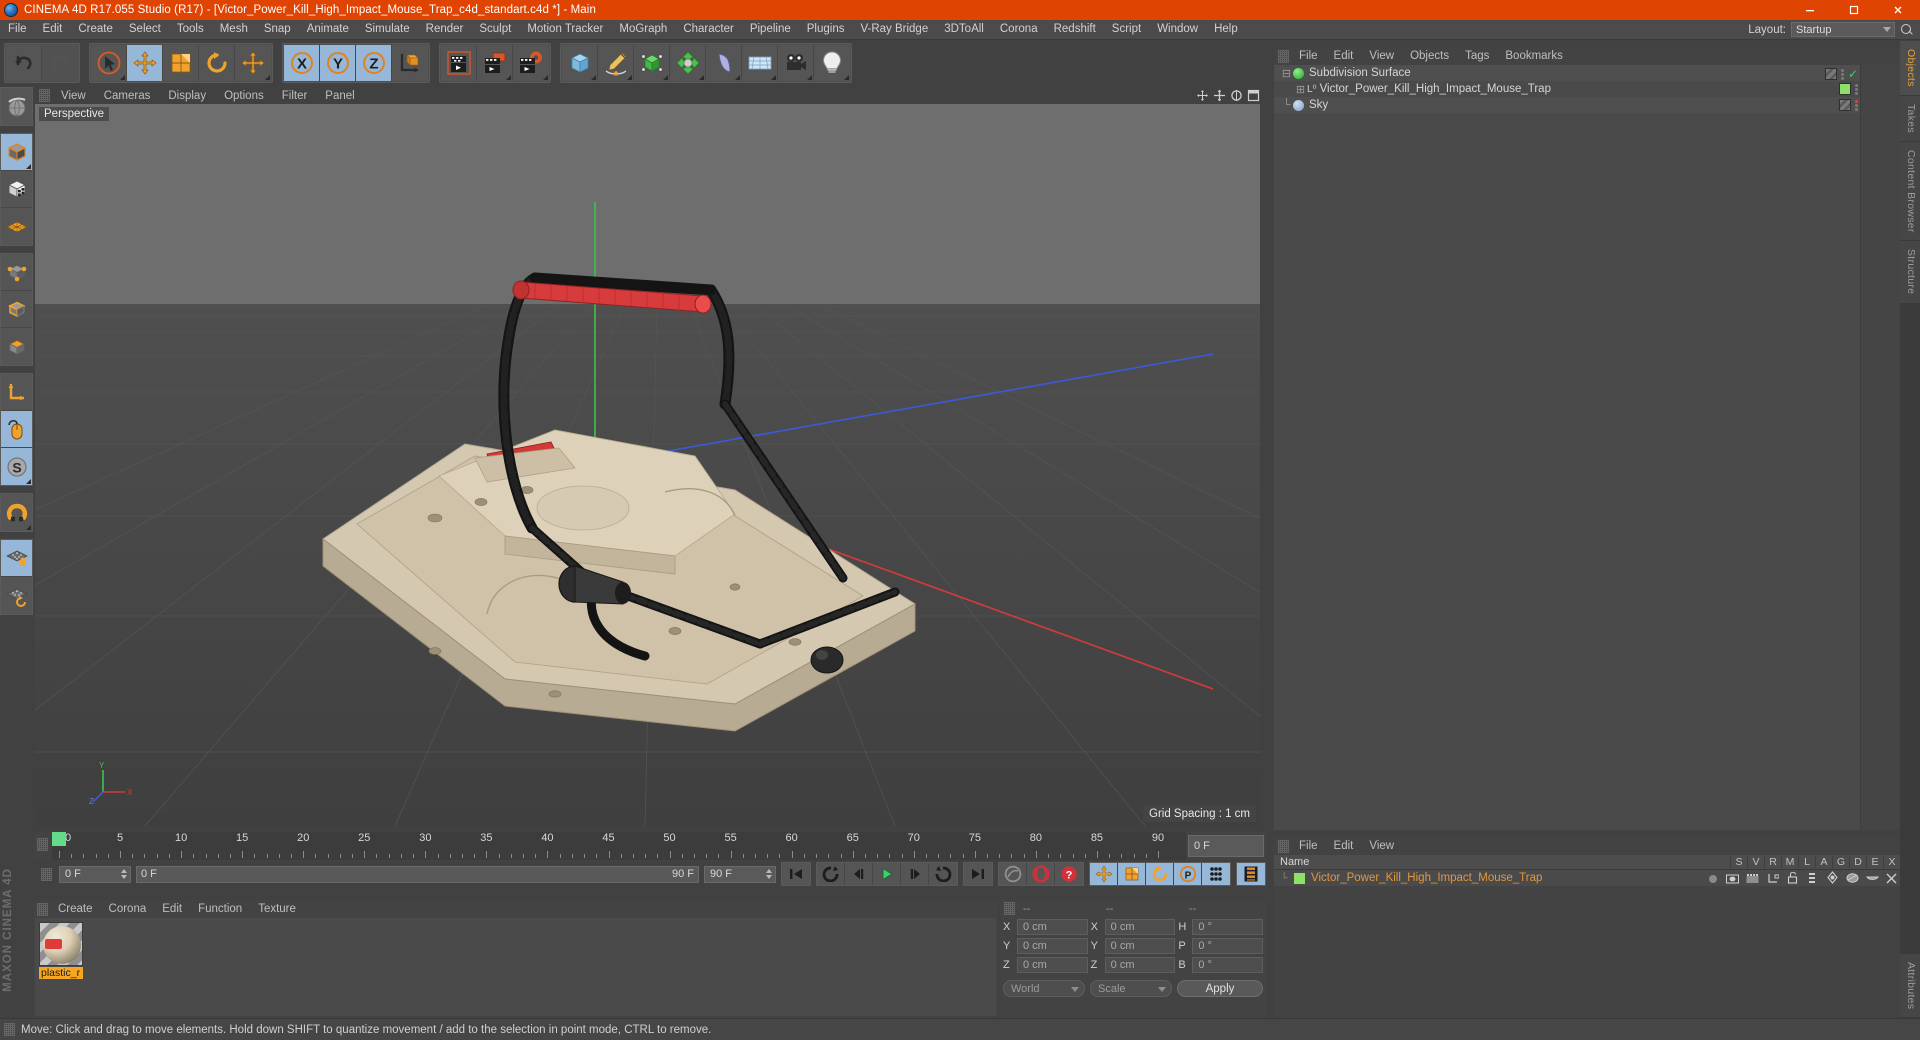  Describe the element at coordinates (277, 909) in the screenshot. I see `material-menu-texture: Texture` at that location.